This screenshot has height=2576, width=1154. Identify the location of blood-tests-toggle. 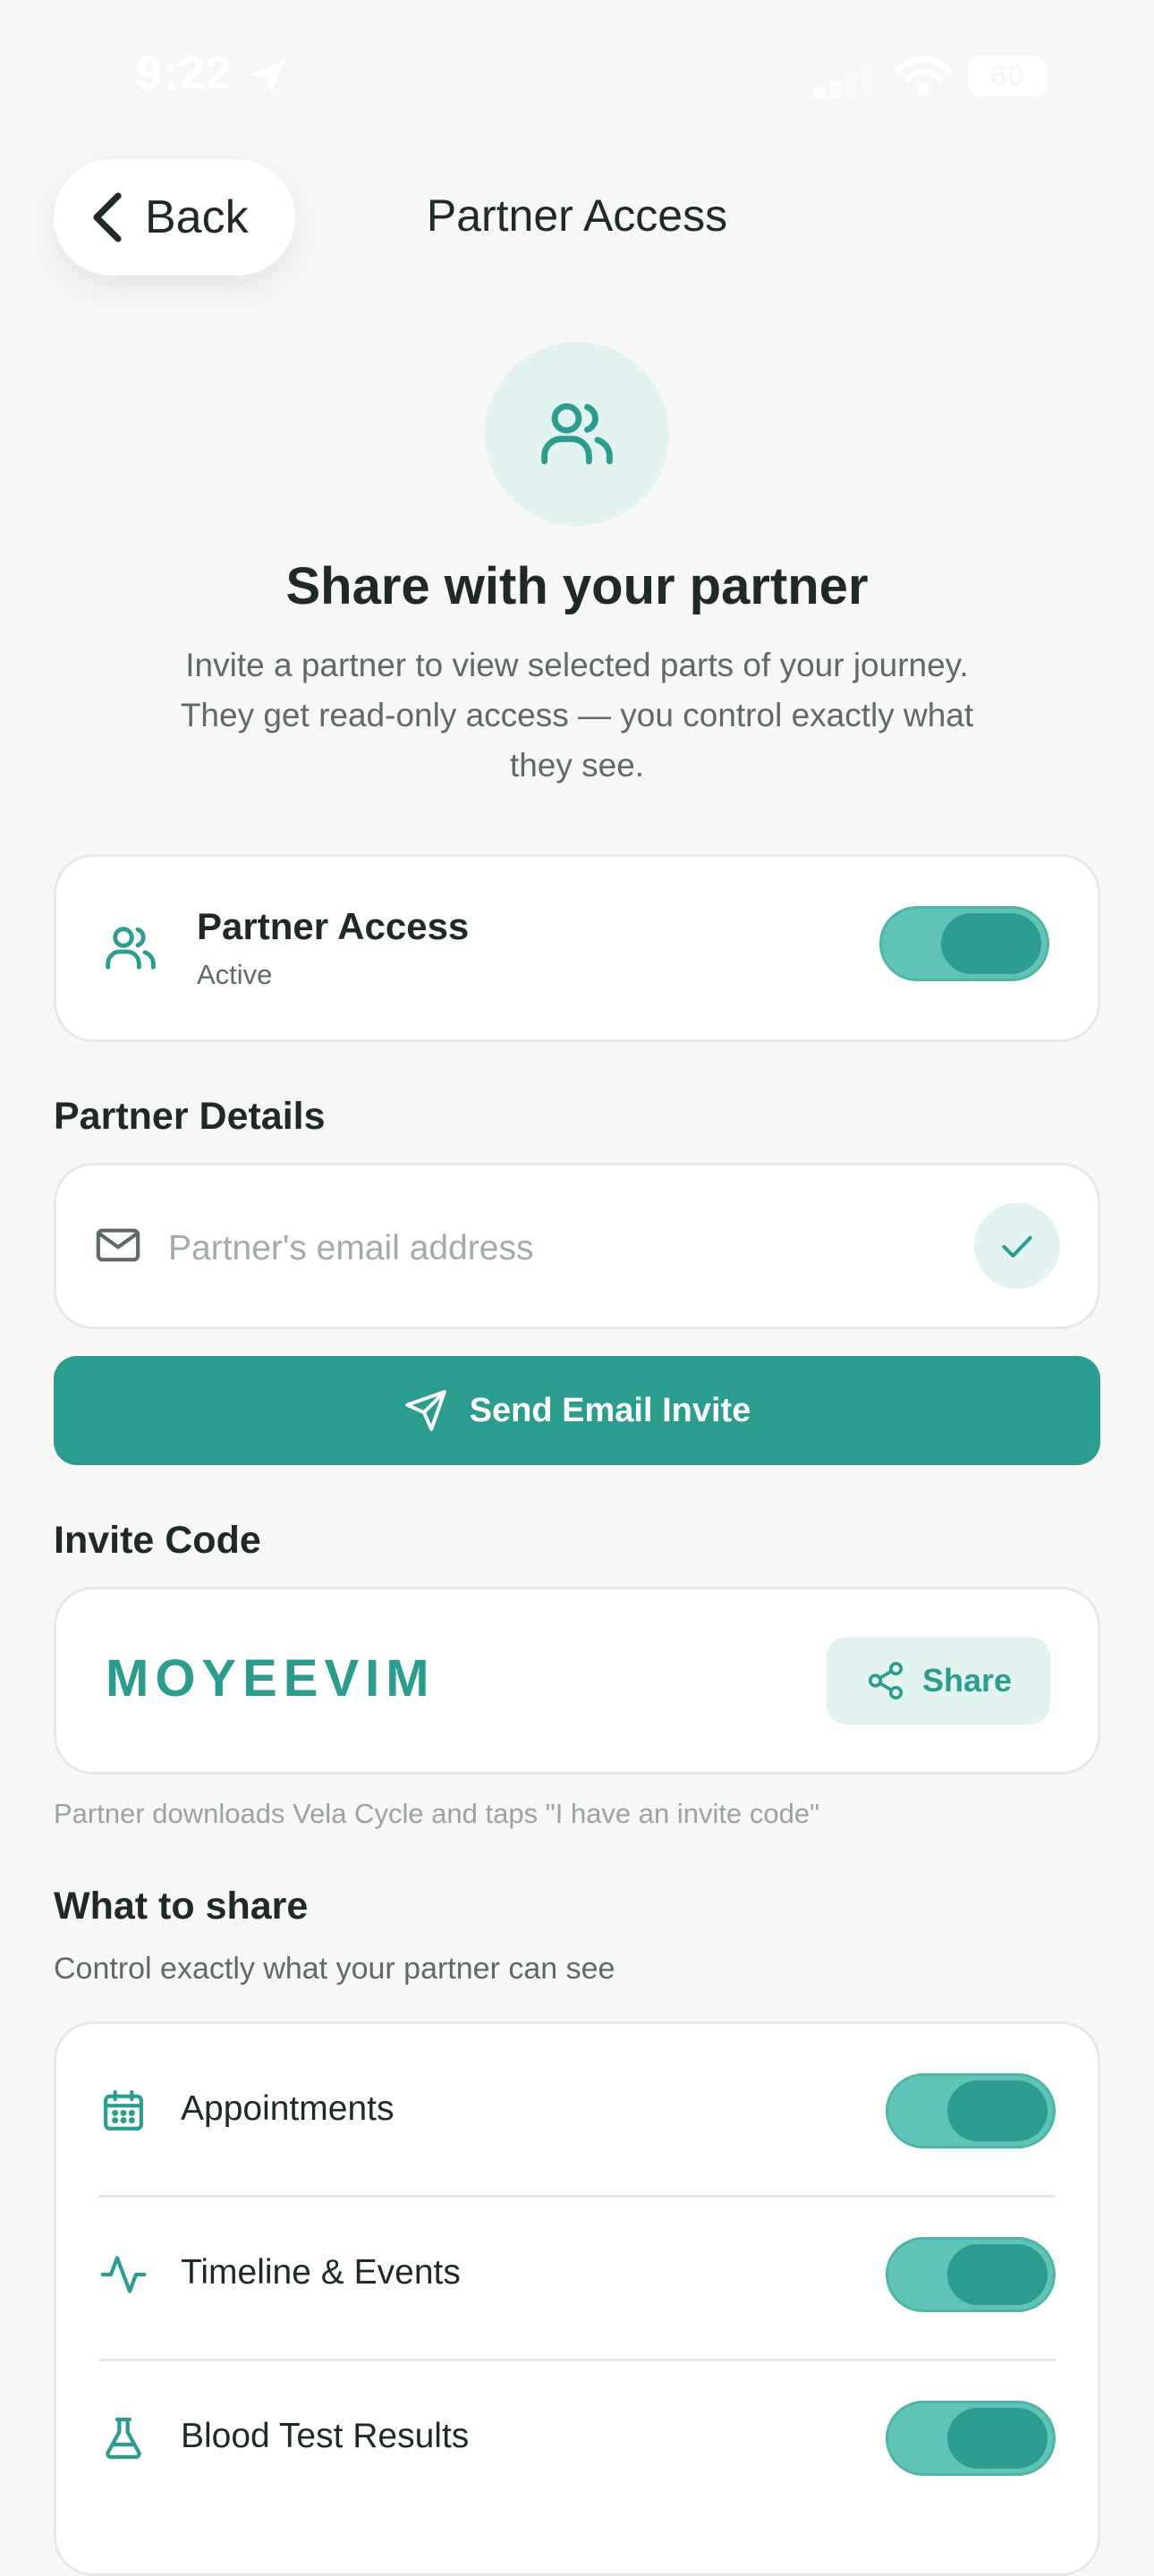
(971, 2438).